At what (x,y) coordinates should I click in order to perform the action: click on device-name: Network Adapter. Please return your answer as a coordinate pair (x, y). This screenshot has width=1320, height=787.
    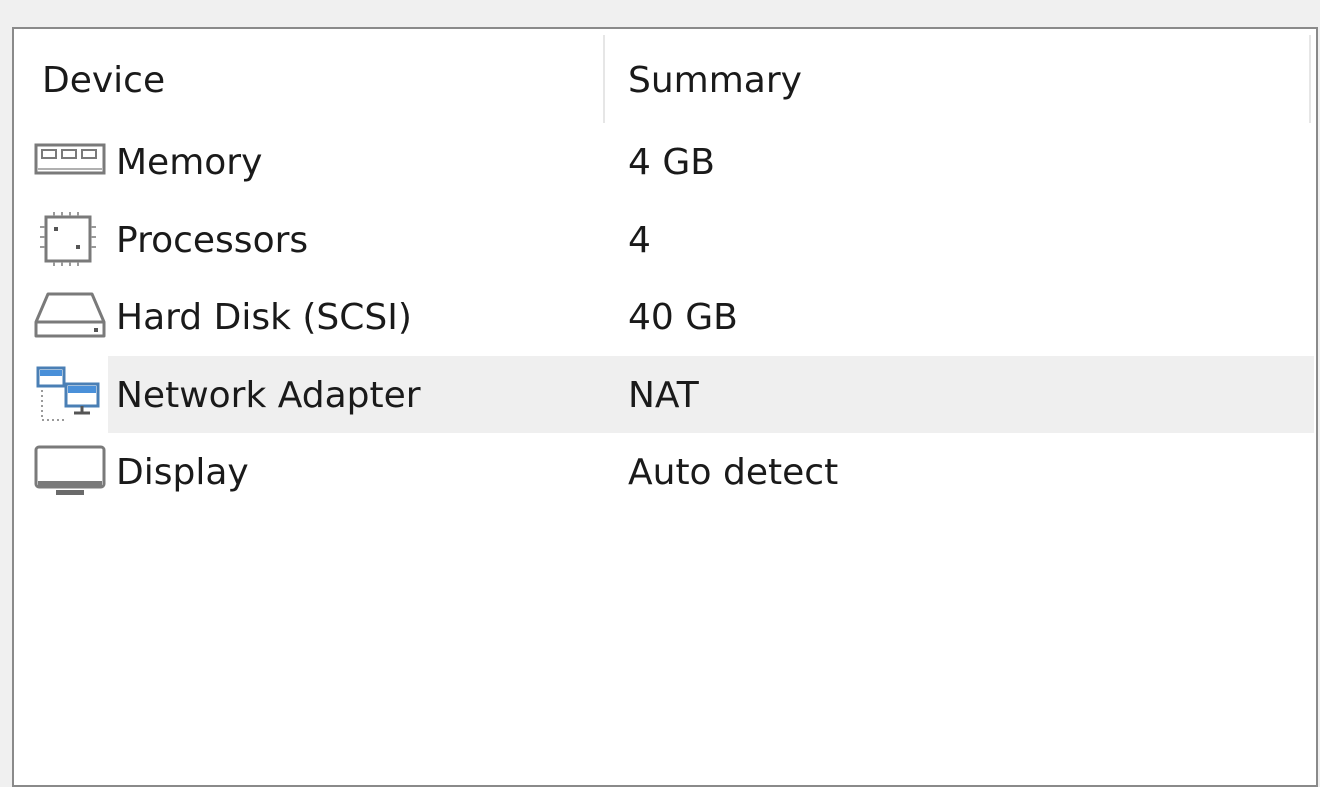
    Looking at the image, I should click on (268, 395).